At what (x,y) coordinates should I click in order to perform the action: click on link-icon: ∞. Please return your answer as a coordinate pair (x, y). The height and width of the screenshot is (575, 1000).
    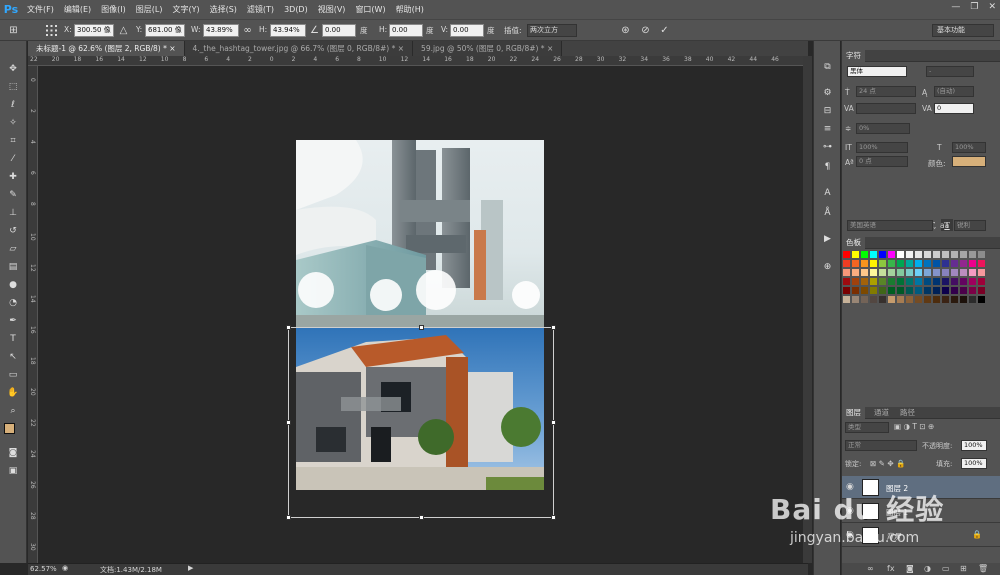
    Looking at the image, I should click on (247, 30).